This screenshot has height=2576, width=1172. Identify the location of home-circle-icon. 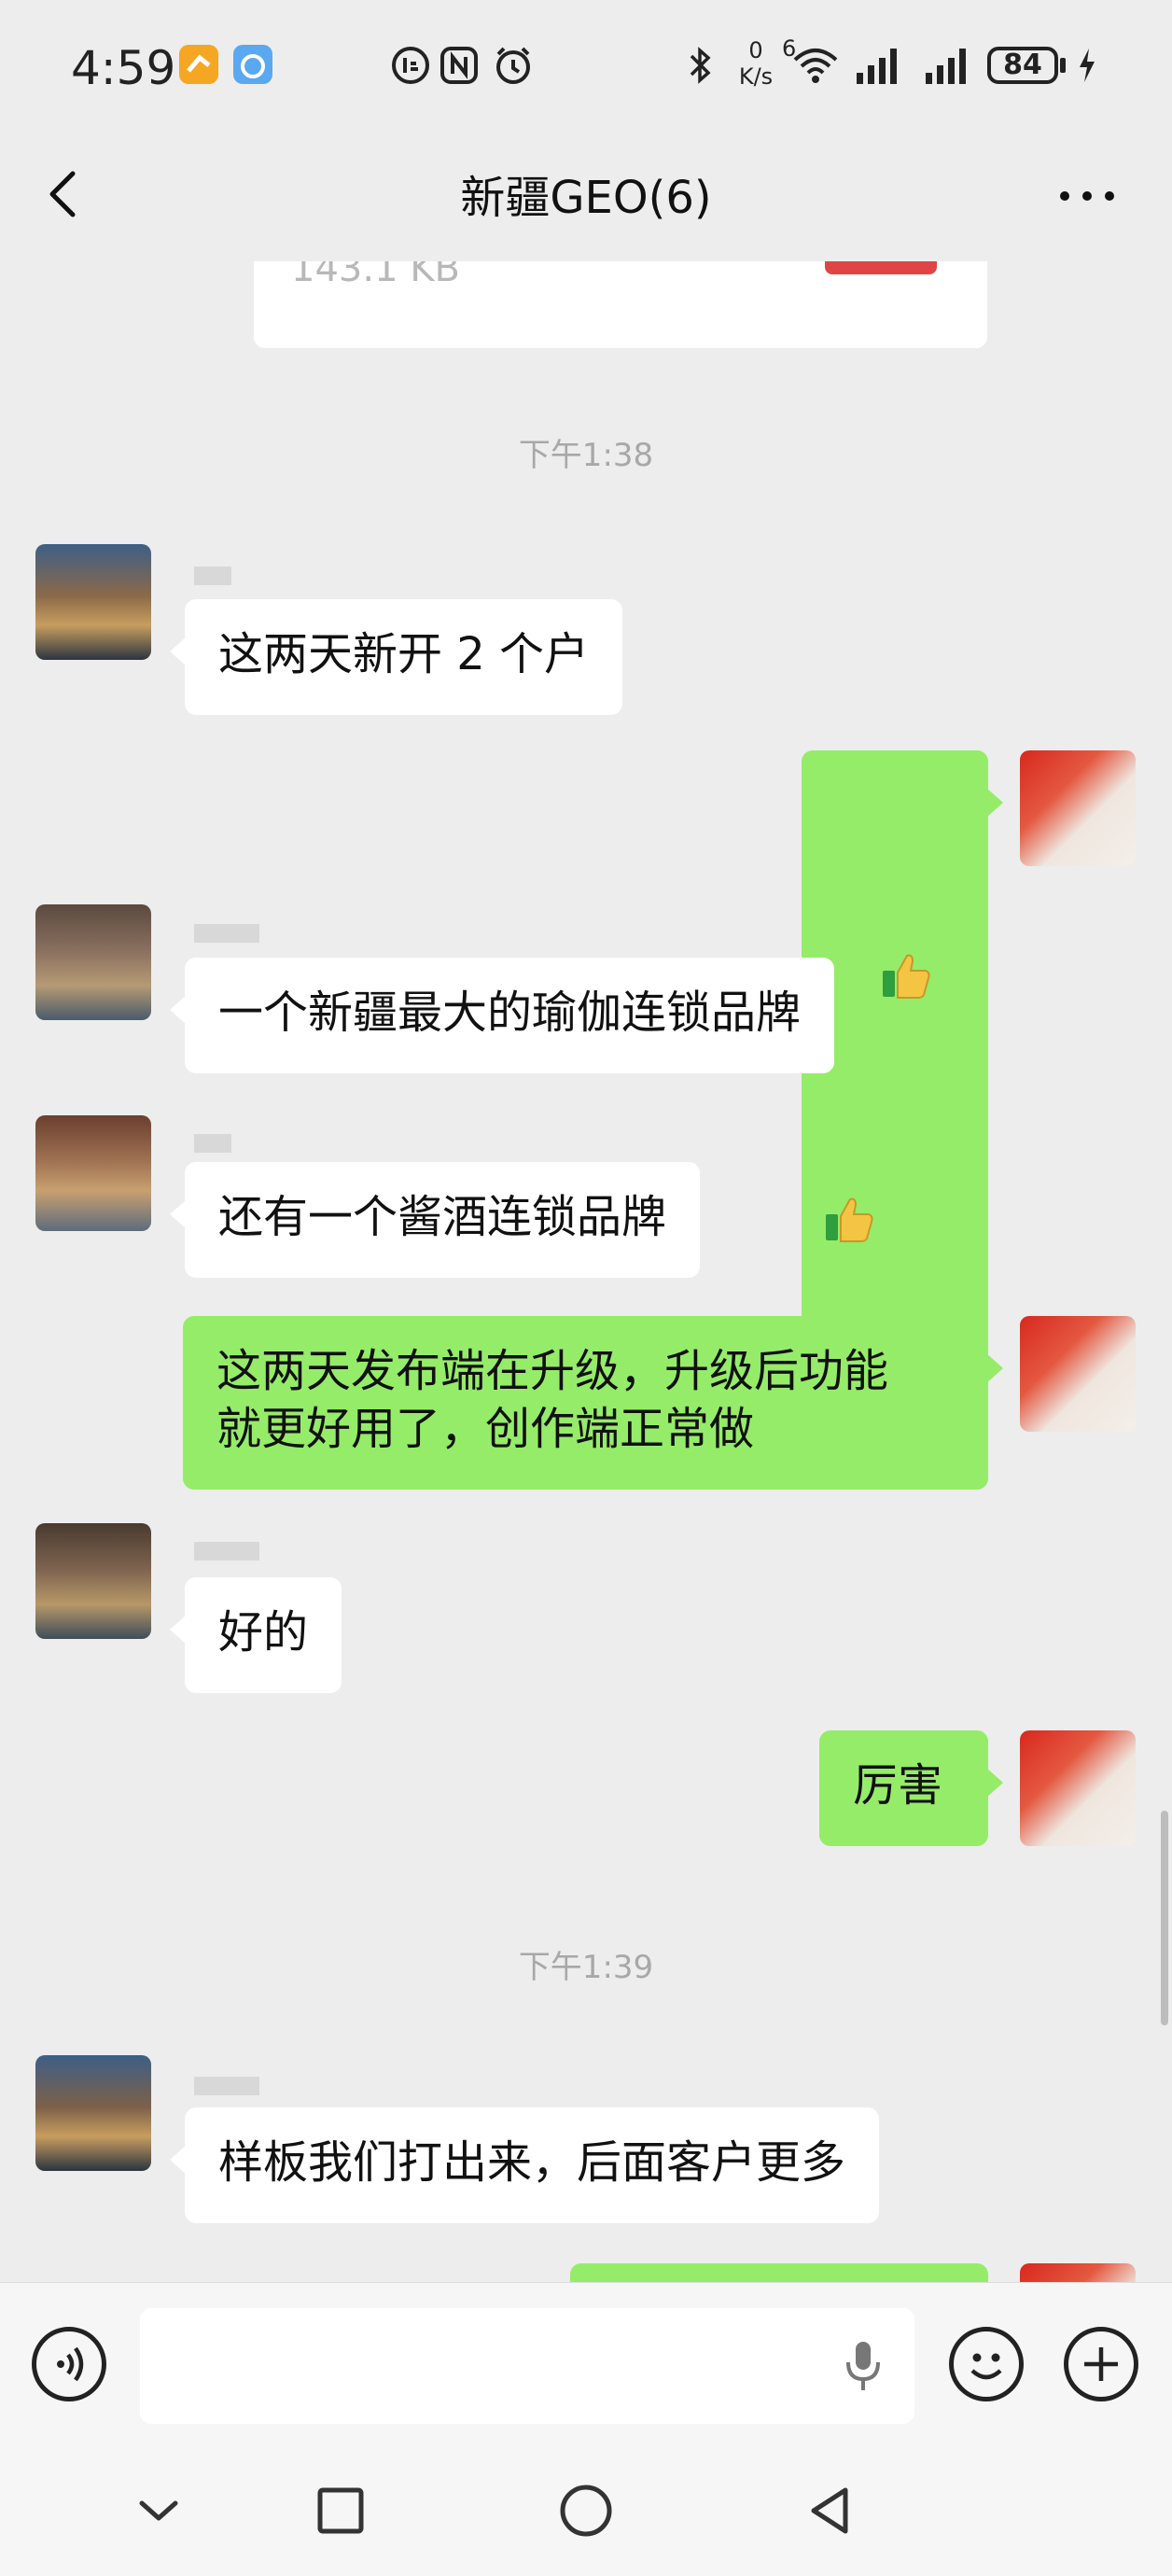
(586, 2511).